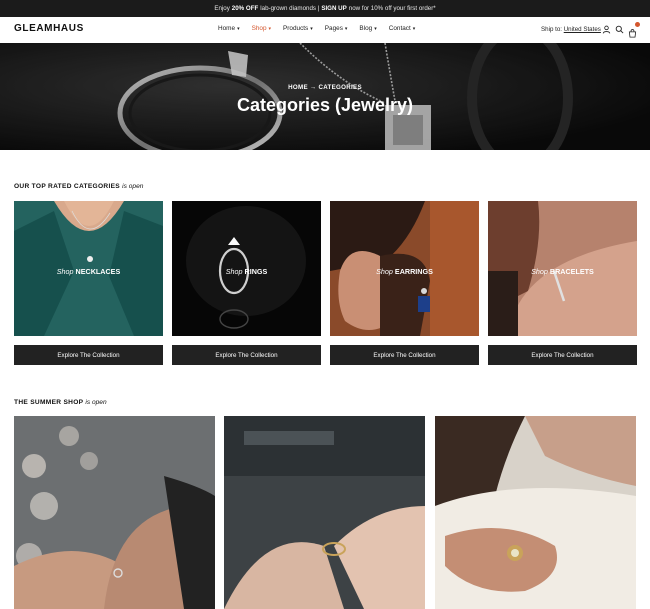 The height and width of the screenshot is (609, 650). Describe the element at coordinates (632, 33) in the screenshot. I see `cart-icon` at that location.